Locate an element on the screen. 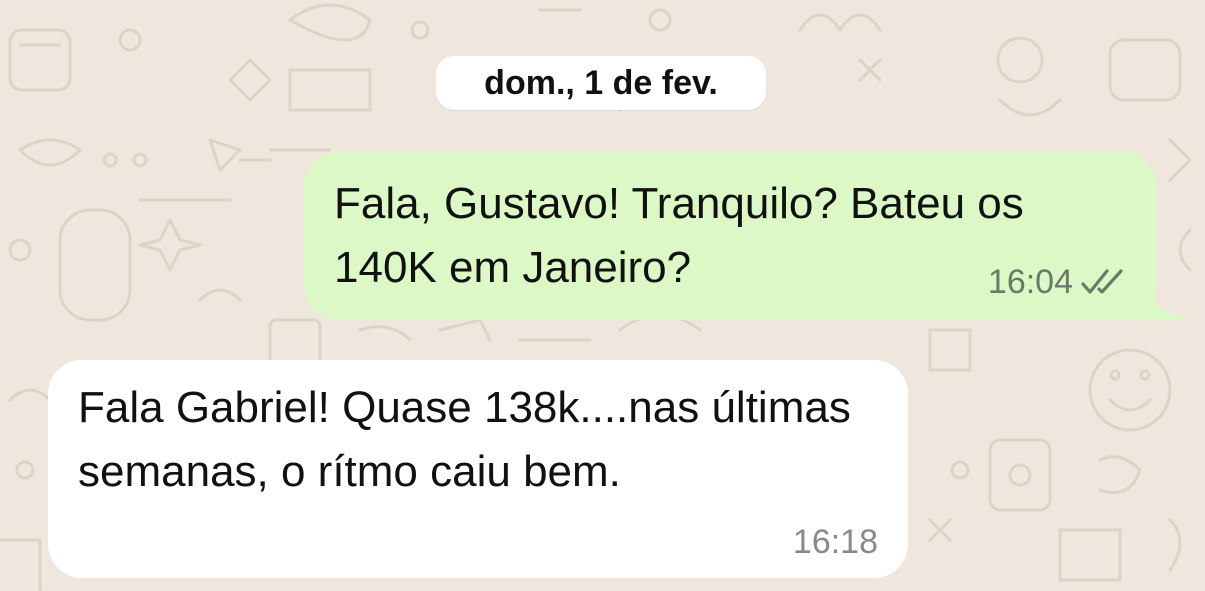  message-meta: 16:18 is located at coordinates (835, 542).